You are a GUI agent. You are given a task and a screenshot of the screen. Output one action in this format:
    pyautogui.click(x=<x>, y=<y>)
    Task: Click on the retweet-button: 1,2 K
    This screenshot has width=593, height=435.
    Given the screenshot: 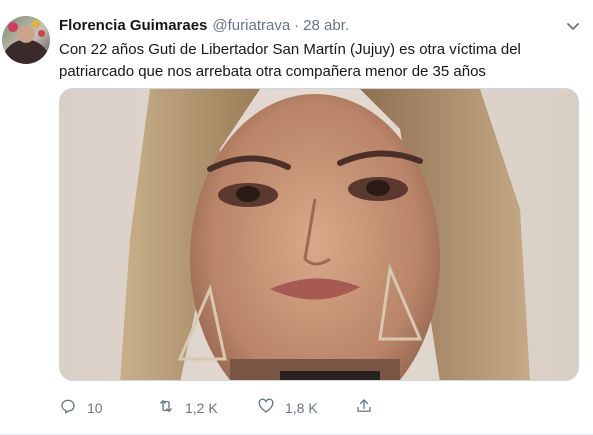 What is the action you would take?
    pyautogui.click(x=187, y=408)
    